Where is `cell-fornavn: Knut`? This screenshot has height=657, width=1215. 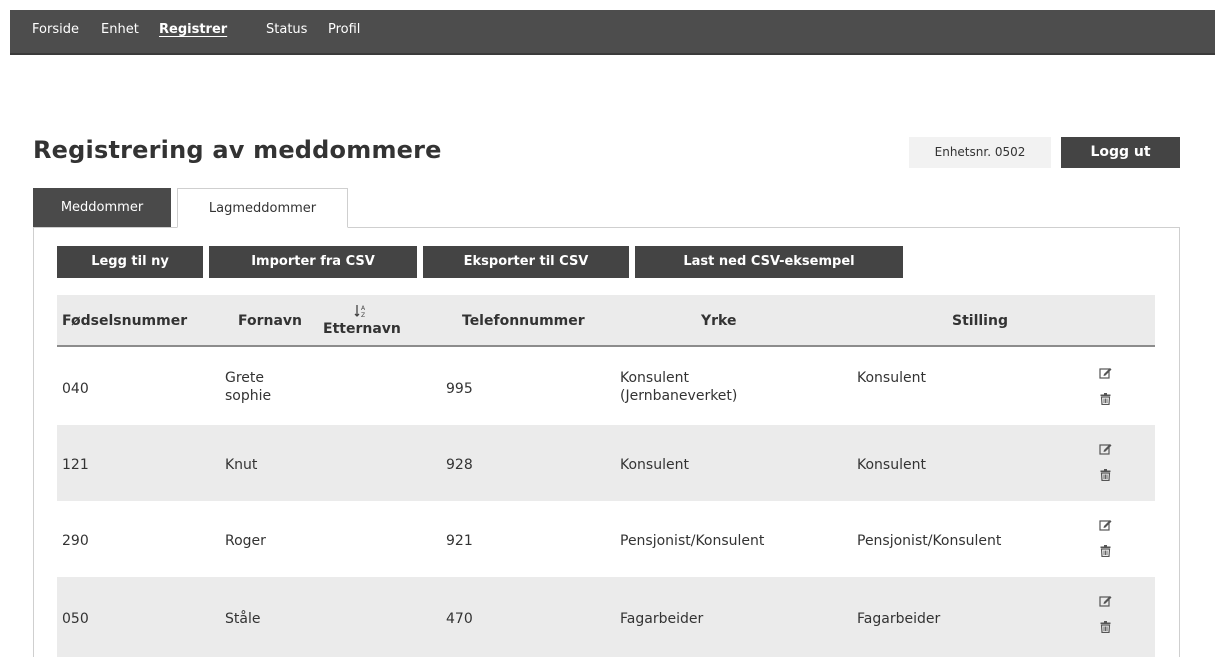 cell-fornavn: Knut is located at coordinates (241, 465).